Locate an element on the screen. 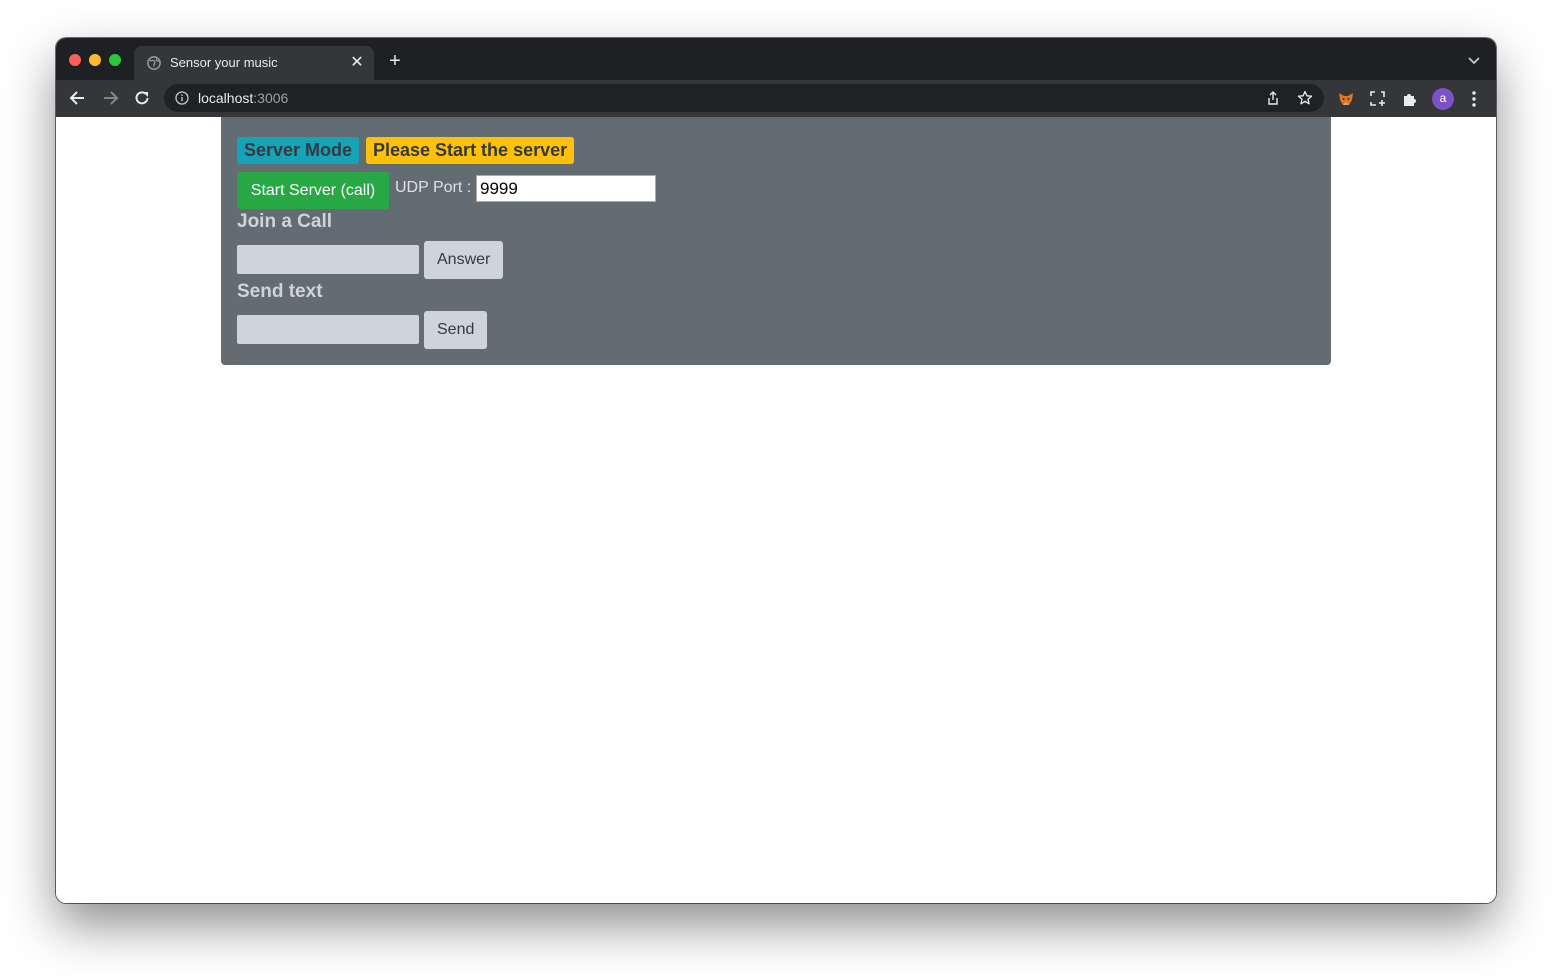  globe-icon is located at coordinates (154, 63).